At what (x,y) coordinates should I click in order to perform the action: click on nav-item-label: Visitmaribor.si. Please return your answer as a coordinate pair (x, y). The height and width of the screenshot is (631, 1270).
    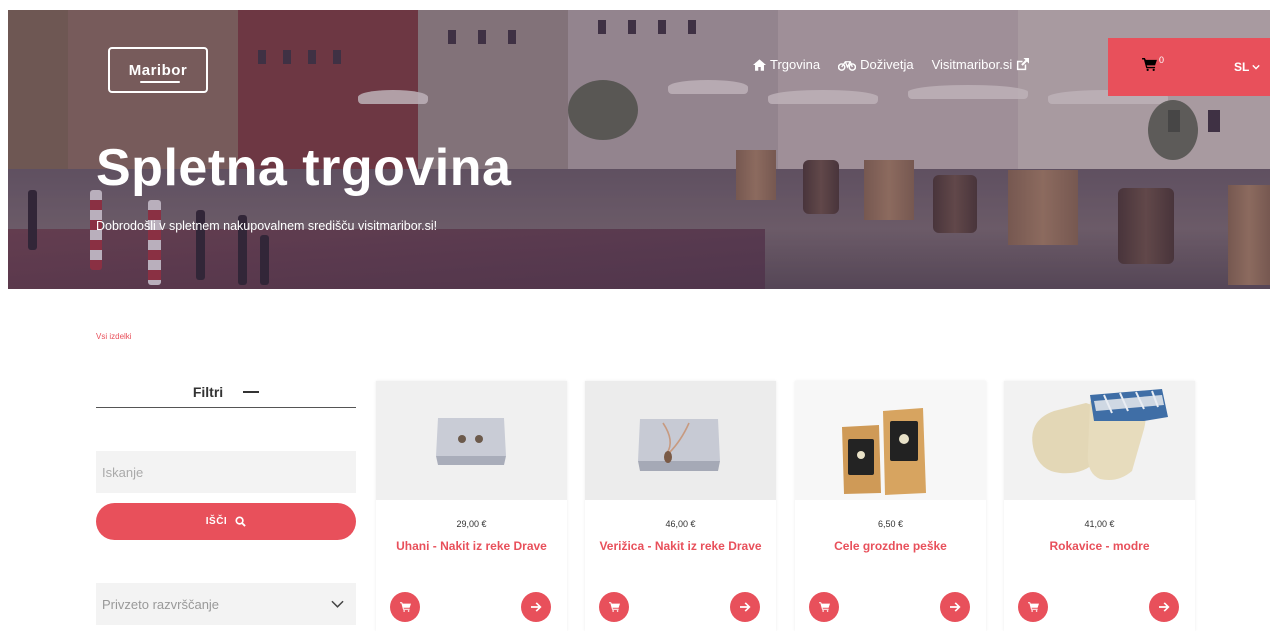
    Looking at the image, I should click on (972, 64).